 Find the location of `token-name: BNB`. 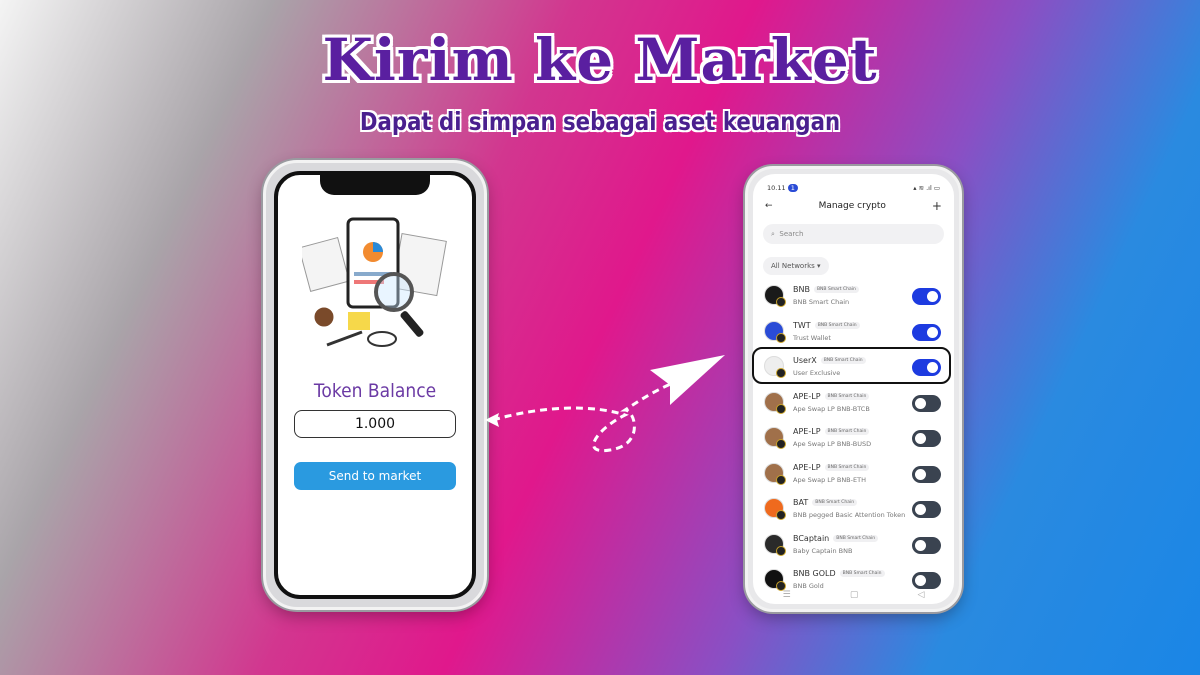

token-name: BNB is located at coordinates (801, 289).